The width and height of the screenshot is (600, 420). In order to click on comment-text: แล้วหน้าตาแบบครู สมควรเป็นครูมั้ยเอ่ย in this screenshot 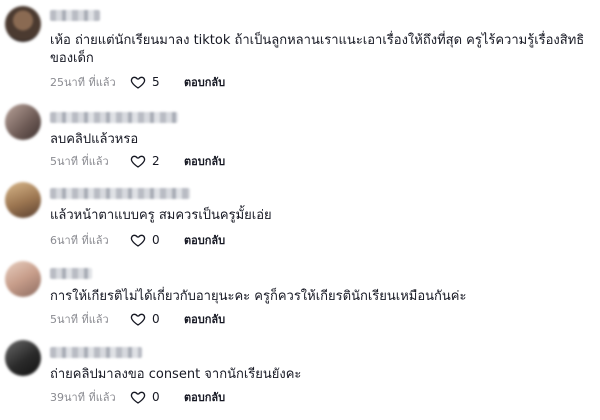, I will do `click(161, 215)`.